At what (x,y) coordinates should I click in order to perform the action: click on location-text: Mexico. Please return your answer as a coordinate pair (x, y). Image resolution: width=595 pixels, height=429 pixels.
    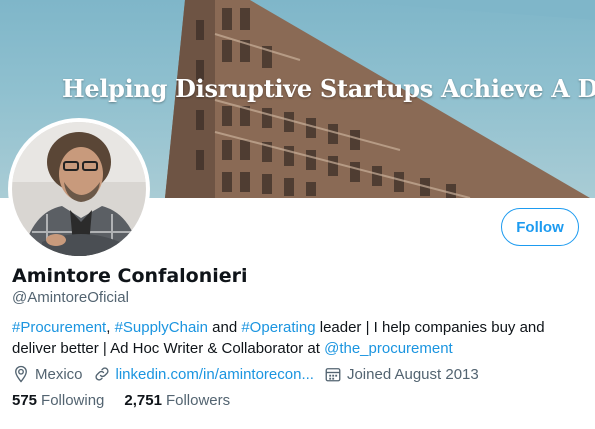
    Looking at the image, I should click on (59, 374).